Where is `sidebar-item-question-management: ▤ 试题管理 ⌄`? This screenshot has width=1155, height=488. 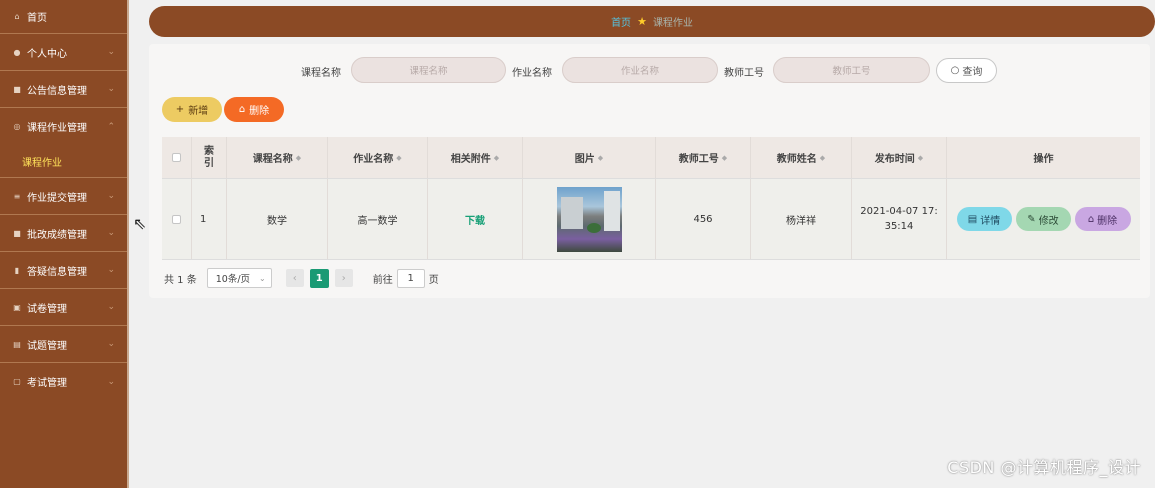
sidebar-item-question-management: ▤ 试题管理 ⌄ is located at coordinates (63, 344).